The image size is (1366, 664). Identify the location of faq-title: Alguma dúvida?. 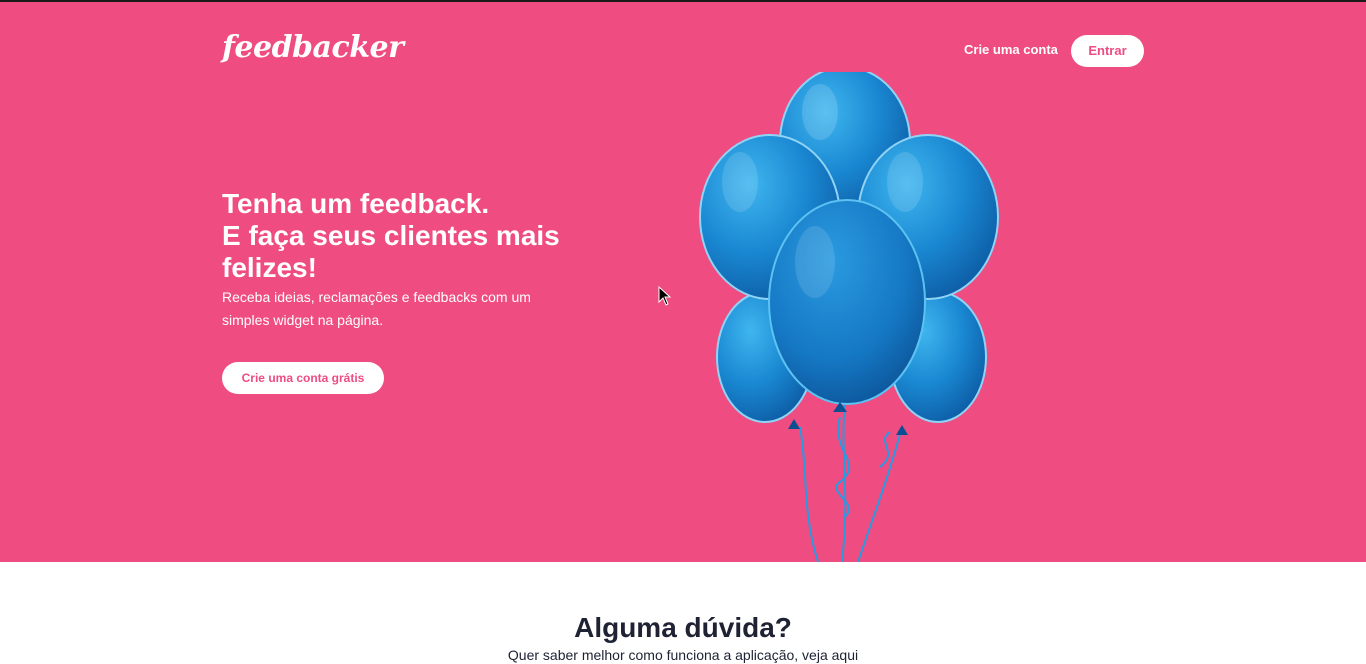
(683, 627).